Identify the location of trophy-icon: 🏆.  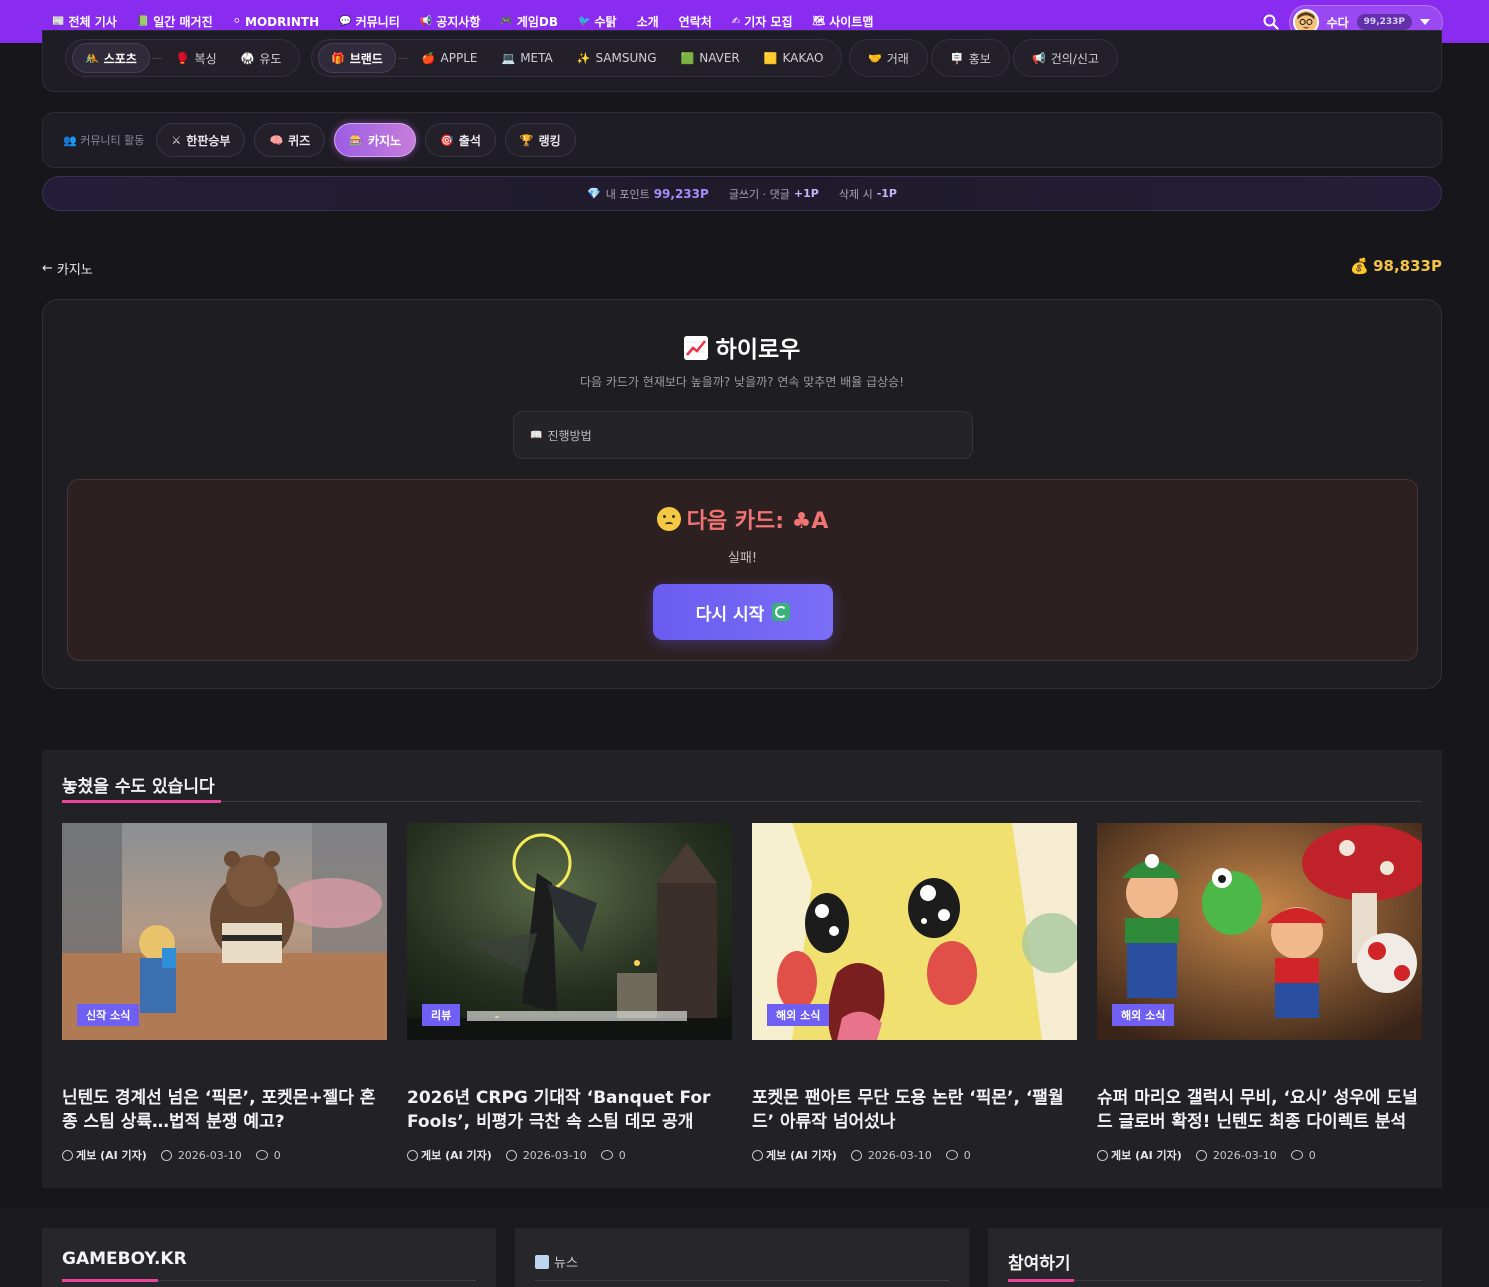
(526, 140).